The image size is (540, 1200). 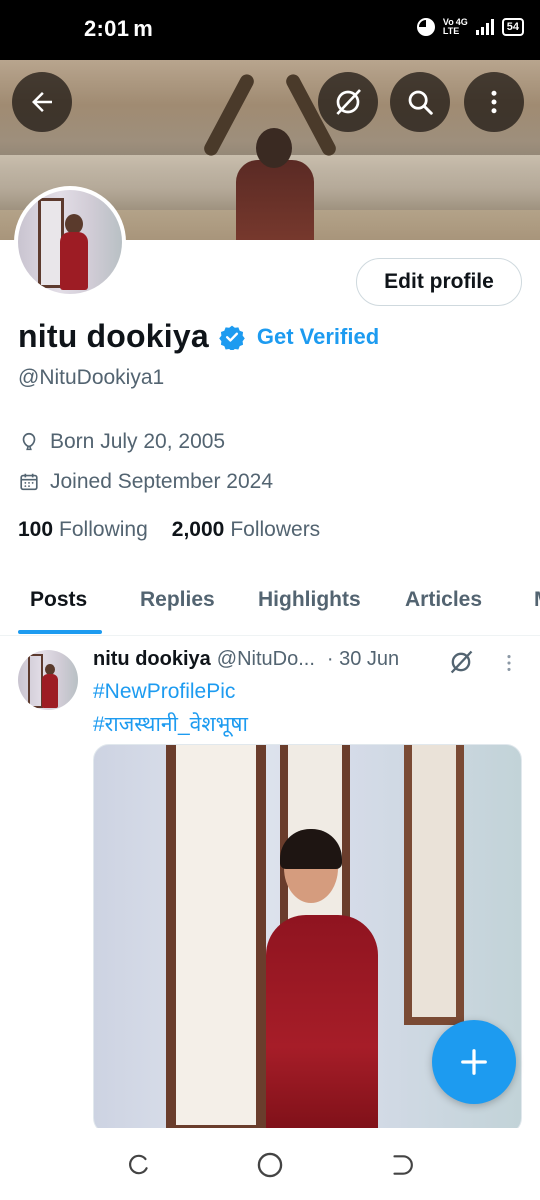 I want to click on post-date: · 30 Jun, so click(x=363, y=659).